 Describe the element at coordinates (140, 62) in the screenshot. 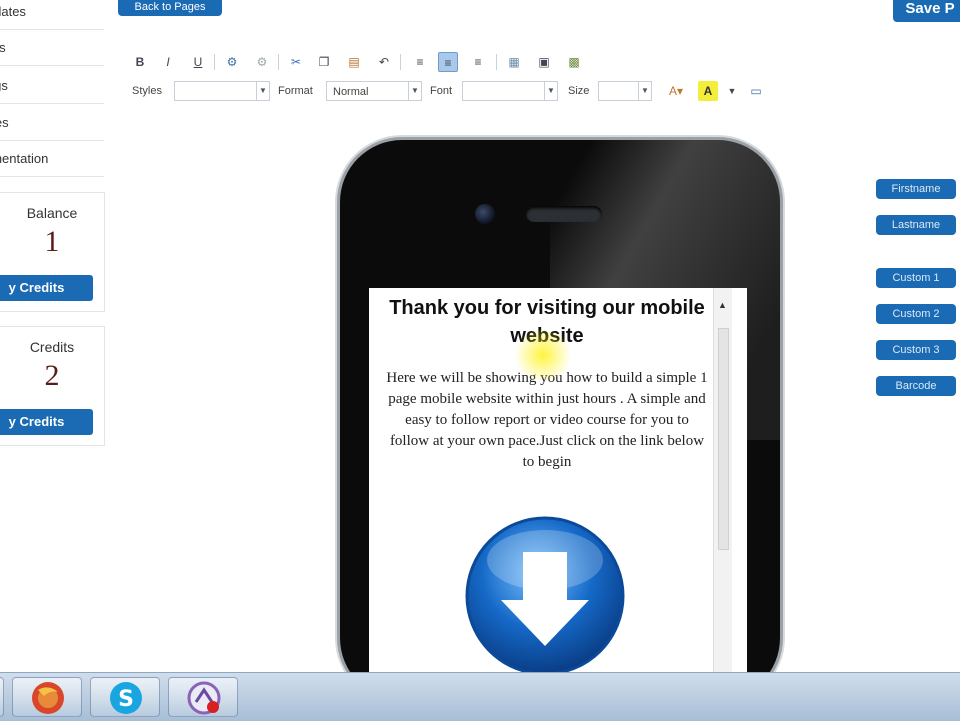

I see `bold-icon: B` at that location.